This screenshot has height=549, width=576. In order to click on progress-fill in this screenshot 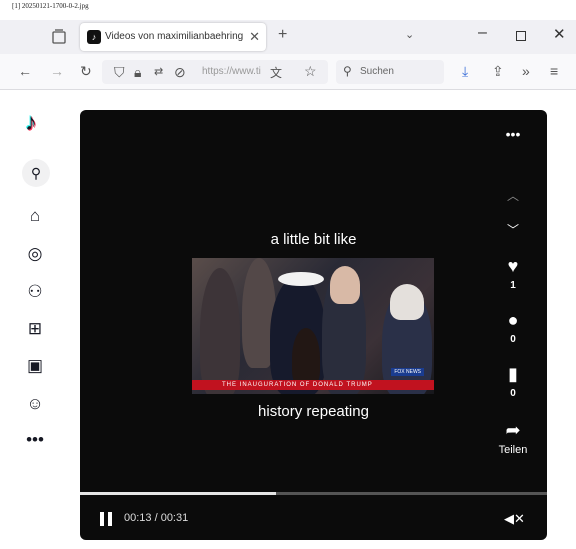, I will do `click(178, 493)`.